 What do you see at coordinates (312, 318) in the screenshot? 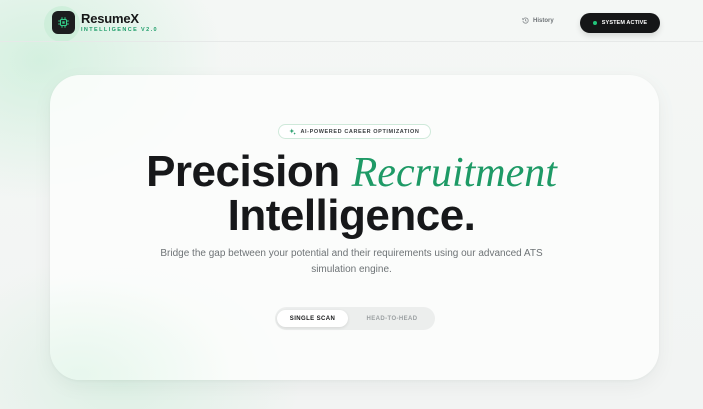
I see `tab-single-scan: SINGLE SCAN` at bounding box center [312, 318].